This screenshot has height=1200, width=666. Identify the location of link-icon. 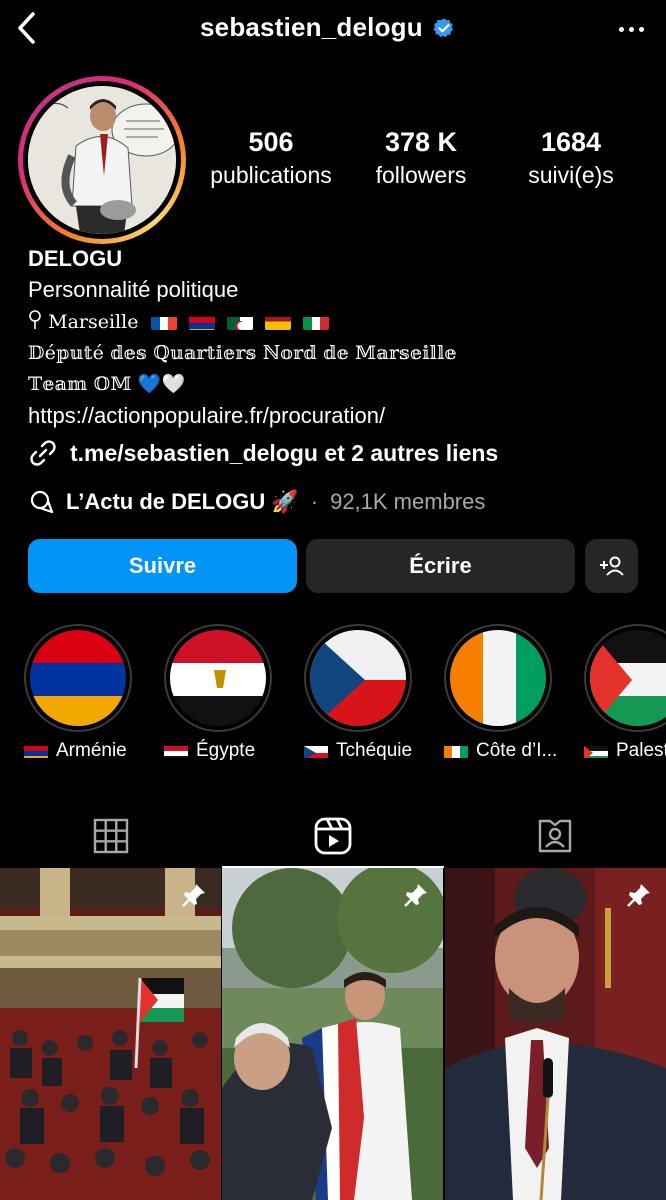
(43, 453).